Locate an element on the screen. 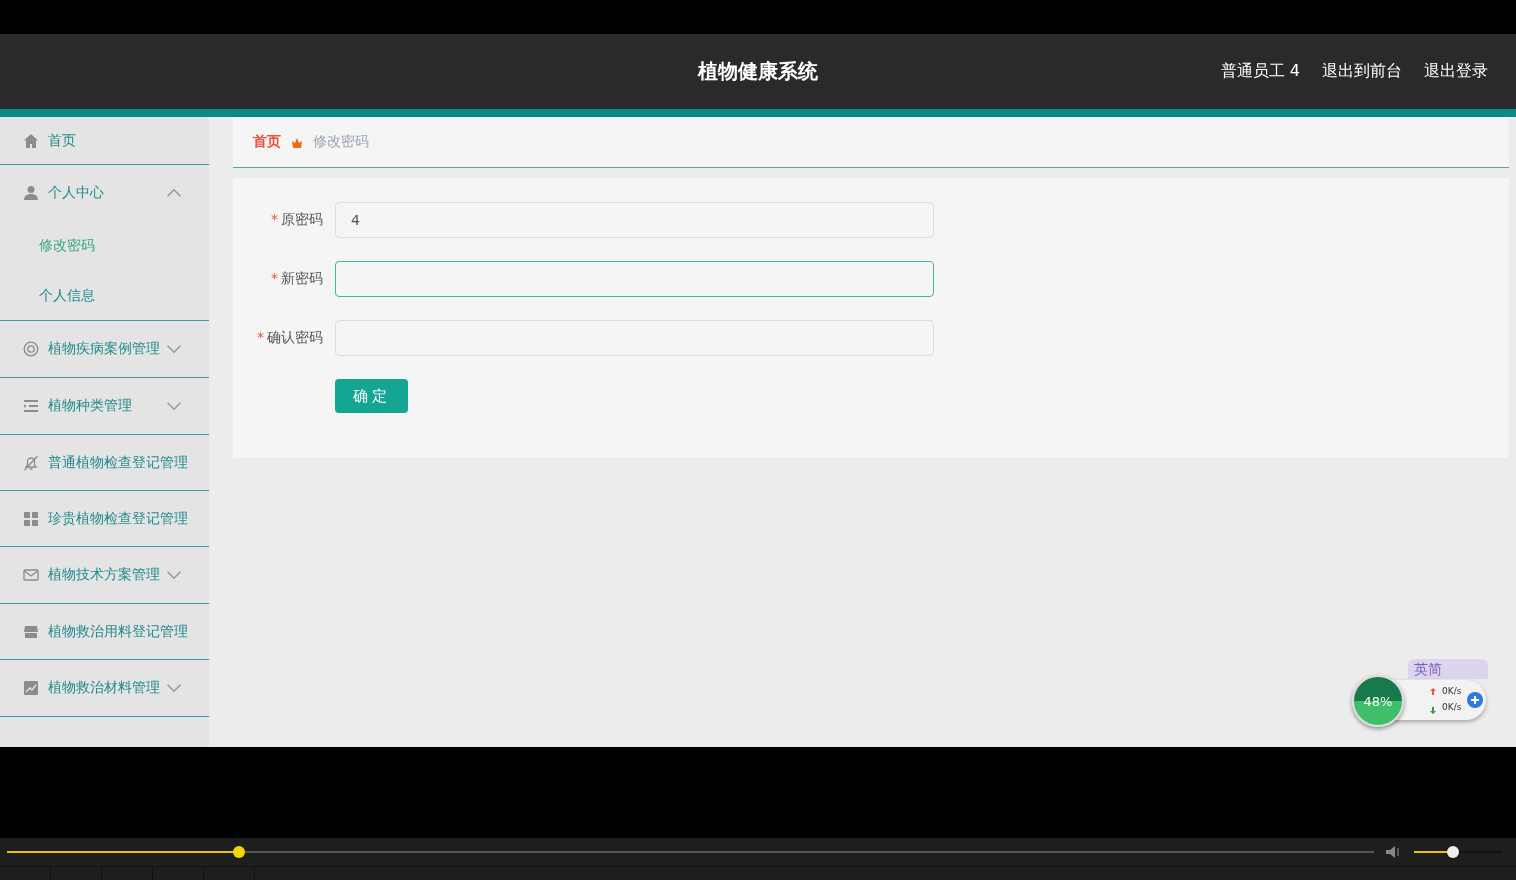  lifebuoy-icon is located at coordinates (31, 349).